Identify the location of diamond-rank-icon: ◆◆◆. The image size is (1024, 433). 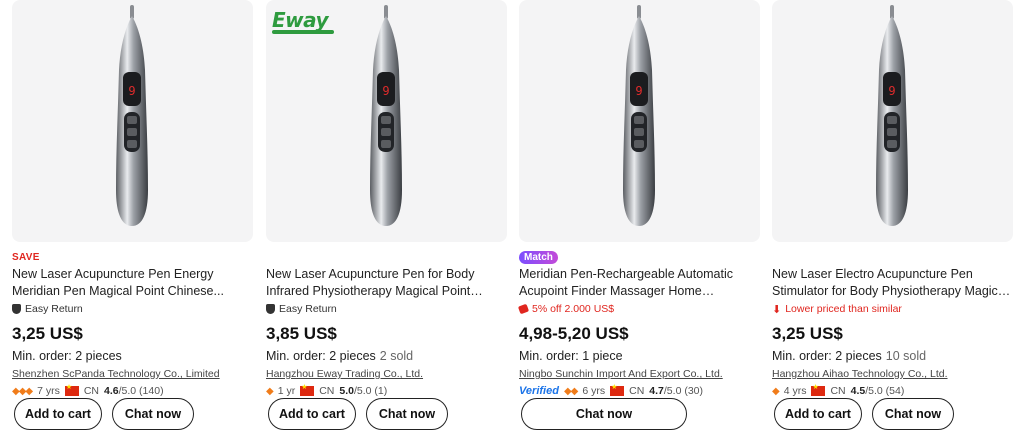
(22, 391).